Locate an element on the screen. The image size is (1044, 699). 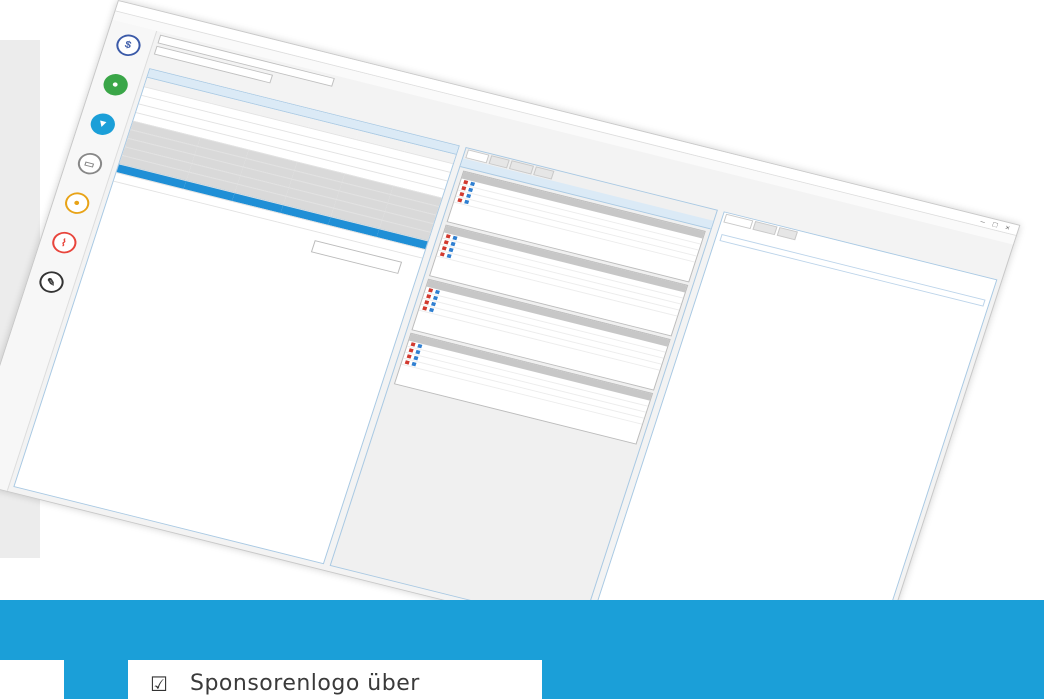
feature-checkbox-row: ☑ Sponsorenlogo über is located at coordinates (285, 683).